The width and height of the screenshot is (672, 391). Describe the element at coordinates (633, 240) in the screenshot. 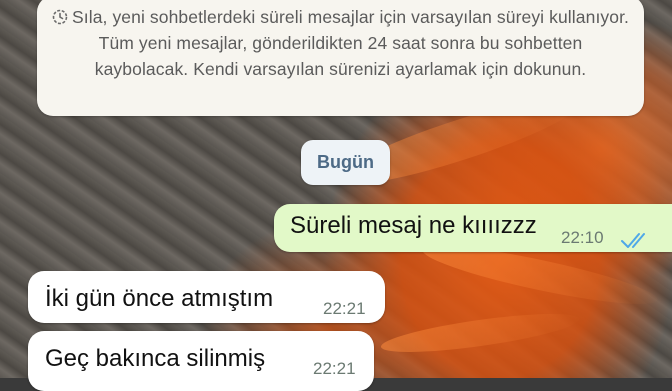

I see `double-check-read-icon` at that location.